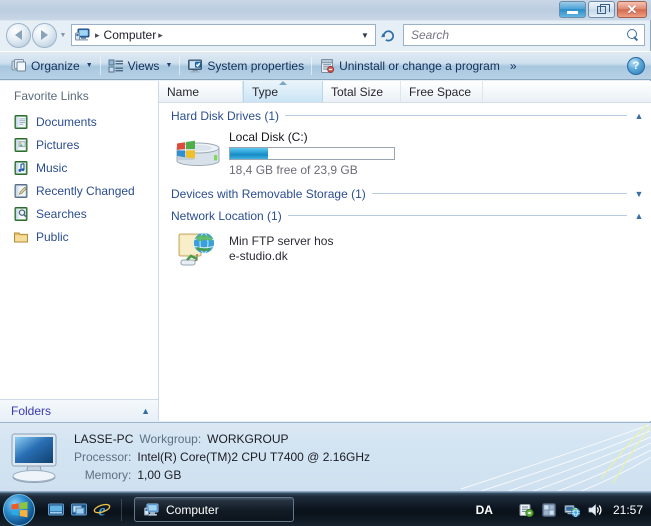  Describe the element at coordinates (409, 66) in the screenshot. I see `uninstall-program-button: Uninstall or change a program` at that location.